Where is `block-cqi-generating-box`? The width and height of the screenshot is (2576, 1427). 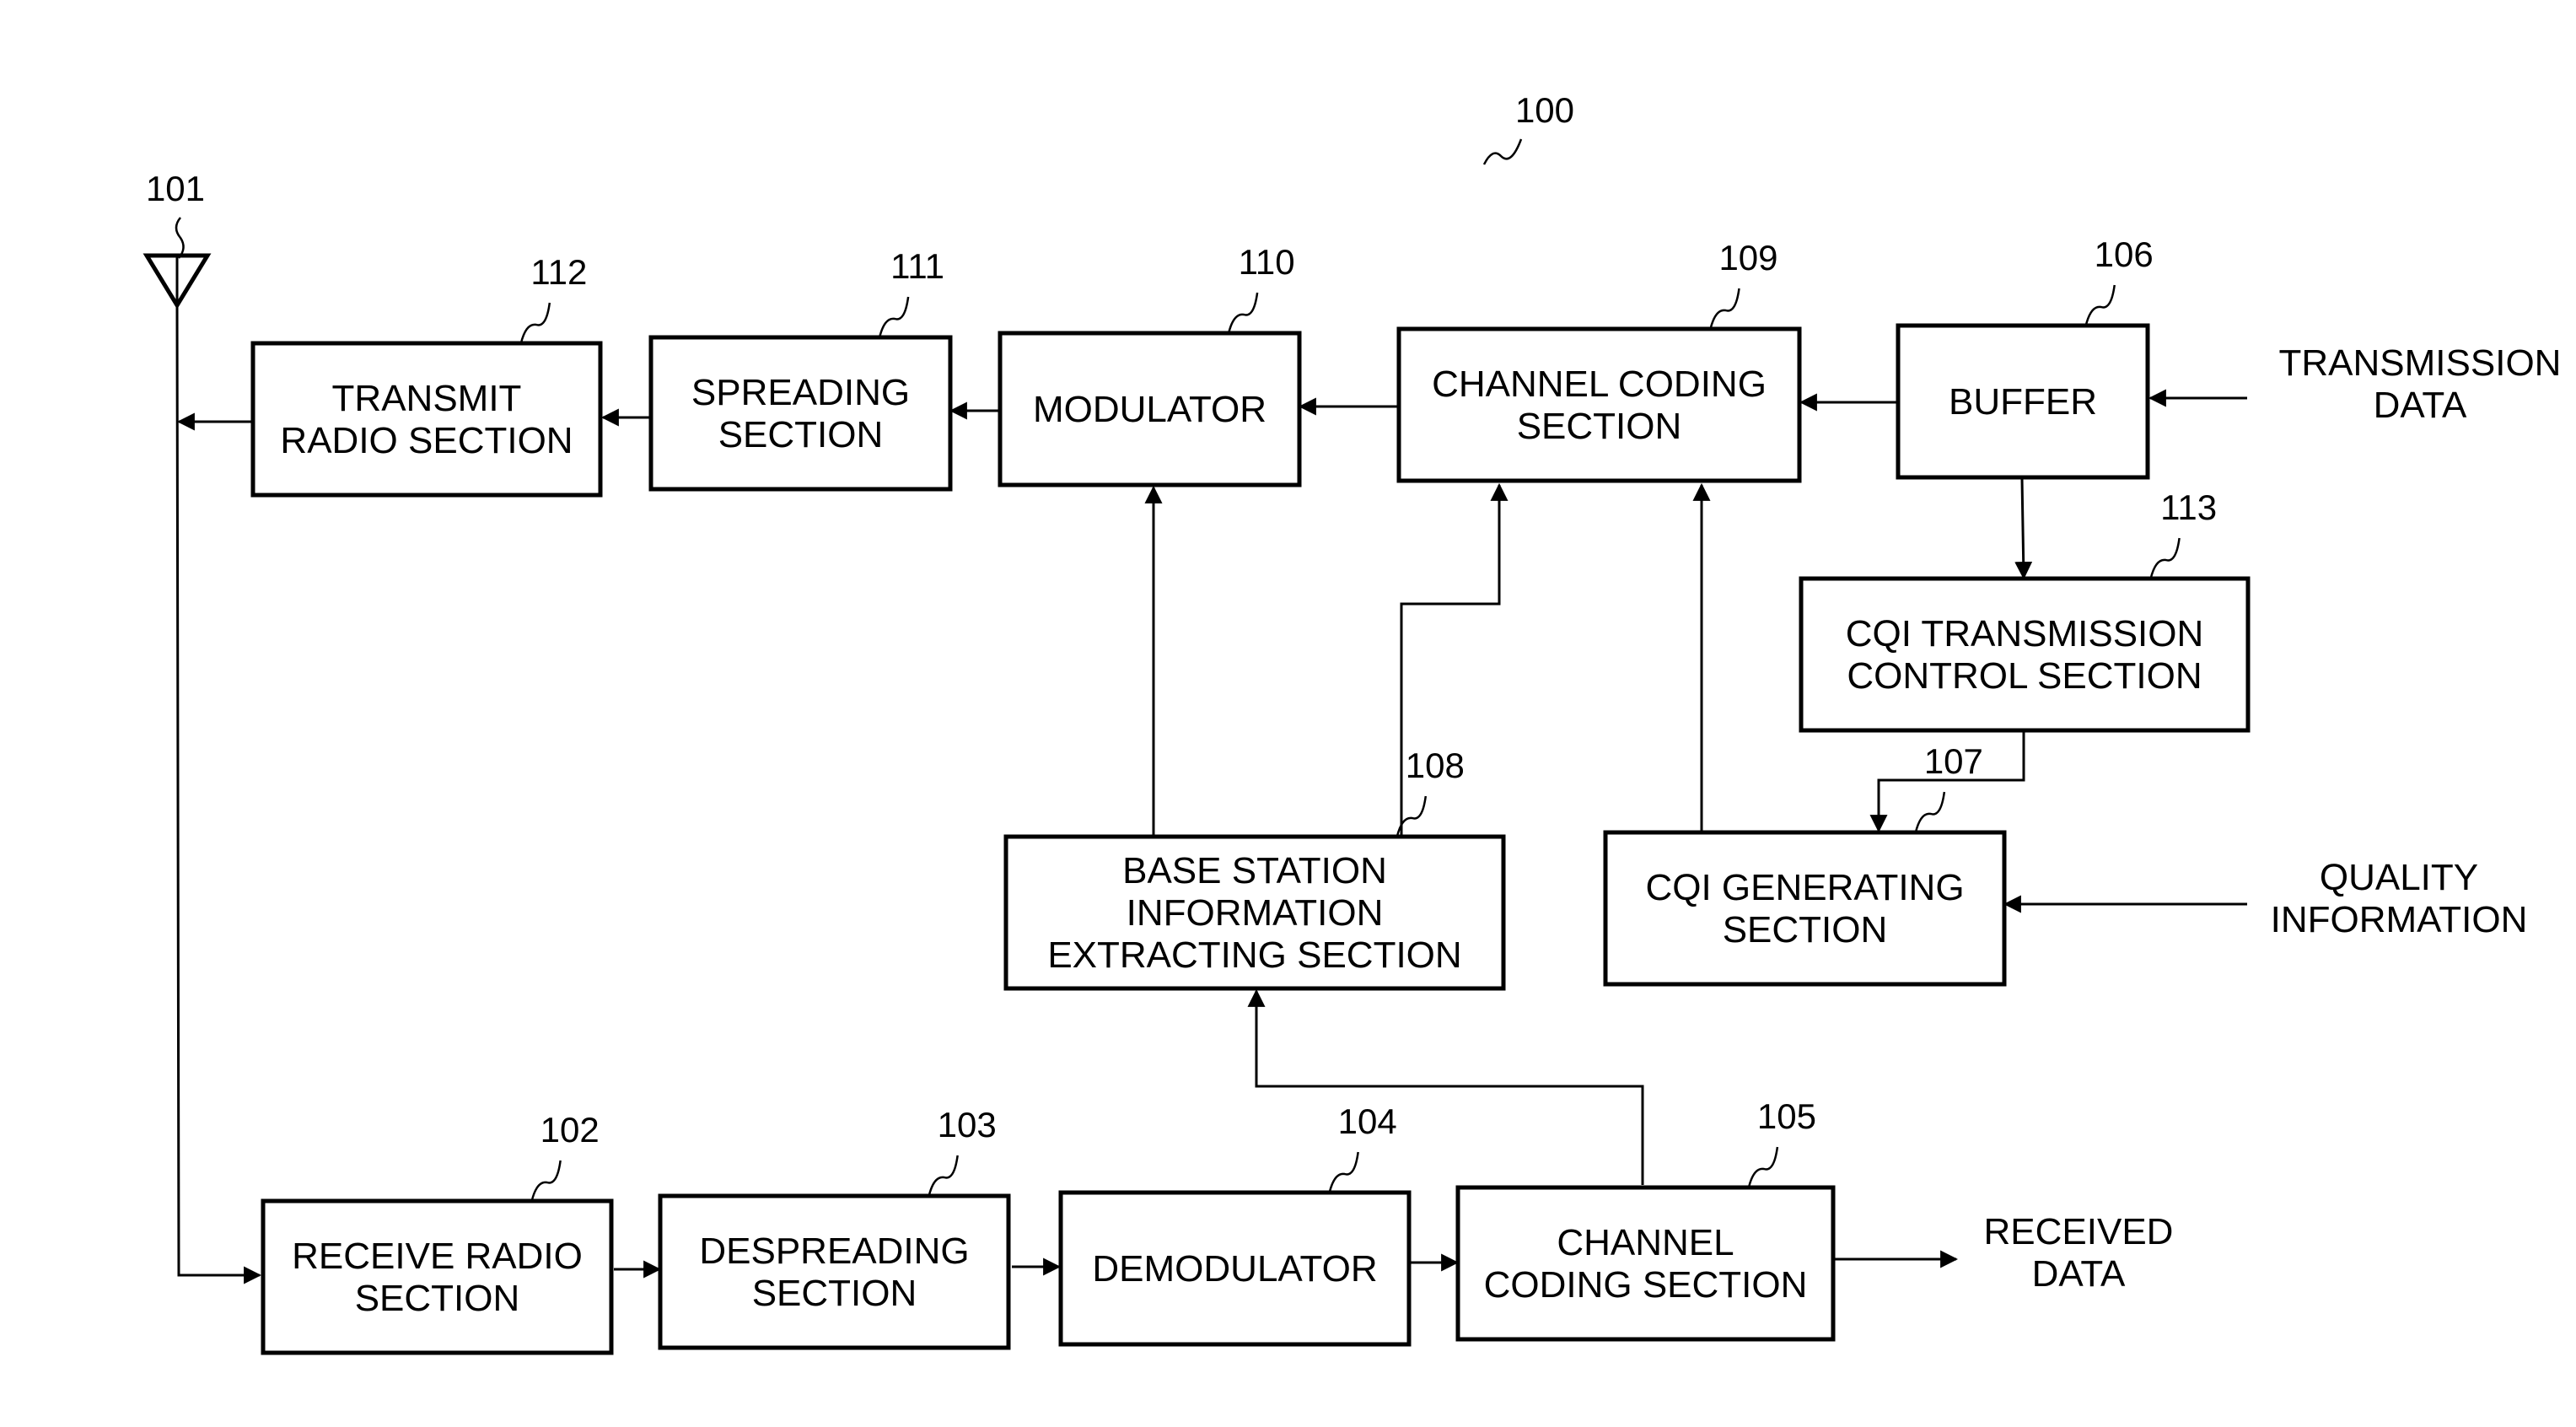
block-cqi-generating-box is located at coordinates (1805, 908).